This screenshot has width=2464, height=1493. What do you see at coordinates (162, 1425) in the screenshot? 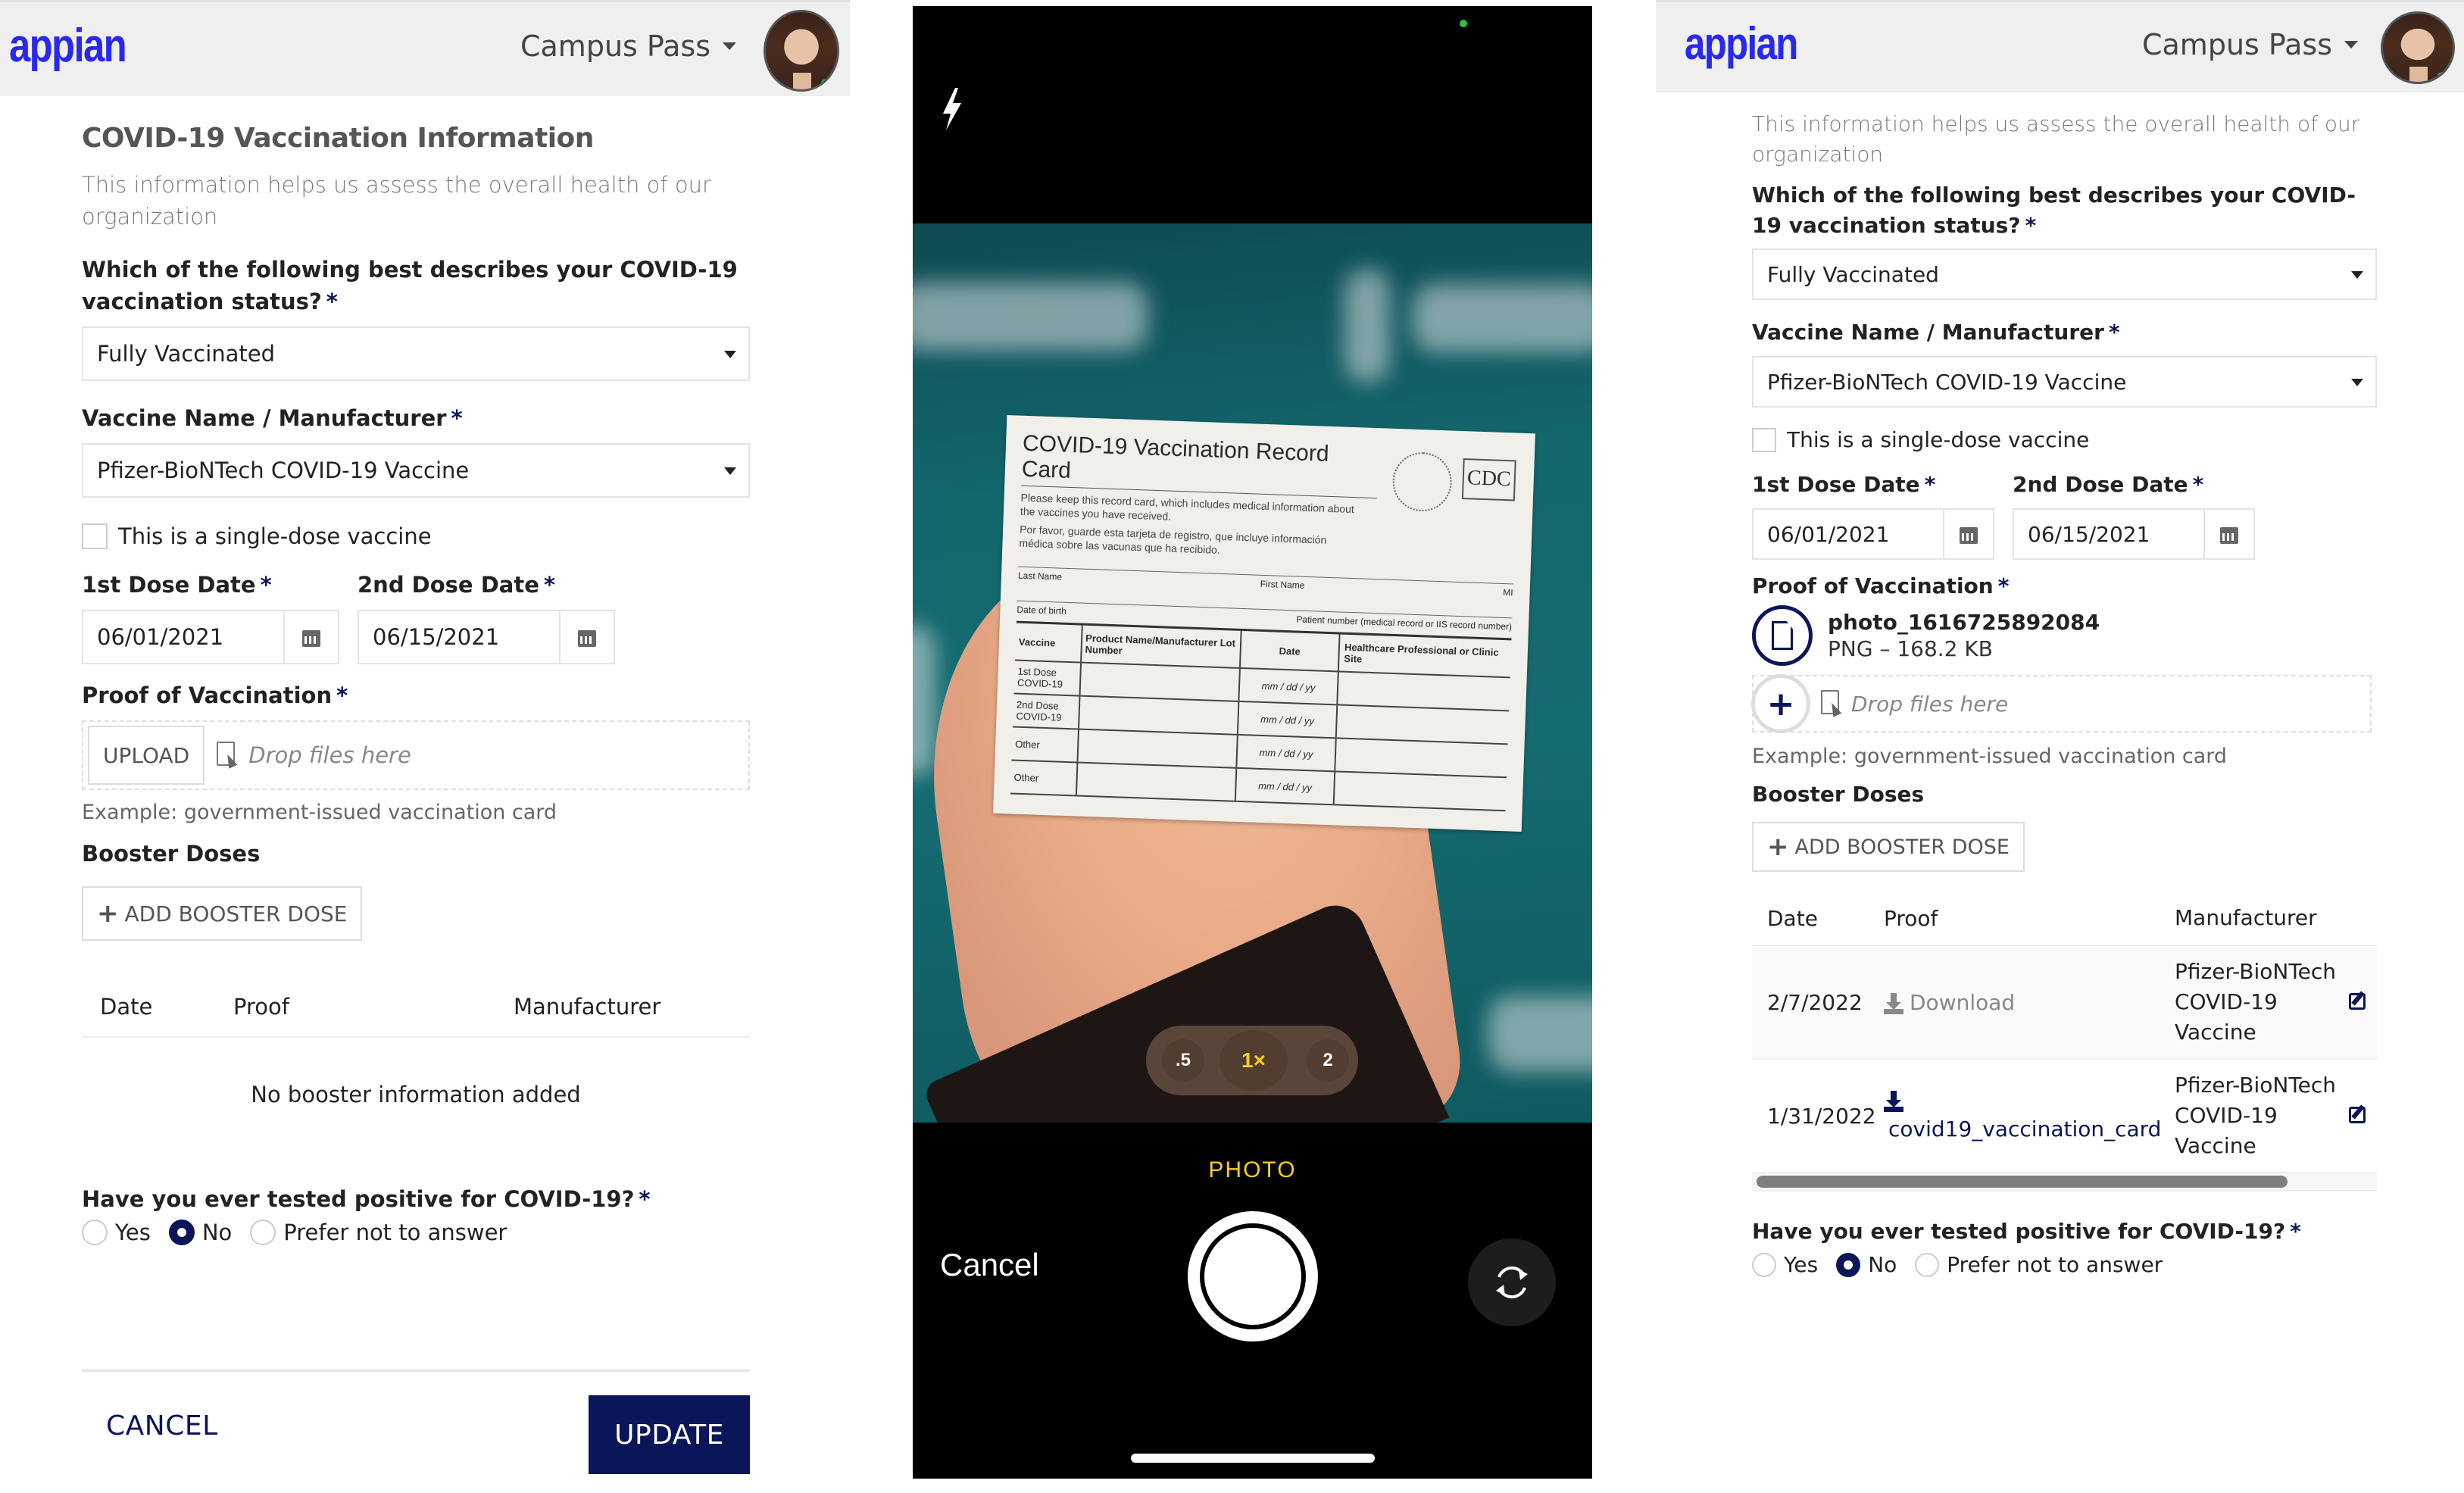
I see `cancel-button: CANCEL` at bounding box center [162, 1425].